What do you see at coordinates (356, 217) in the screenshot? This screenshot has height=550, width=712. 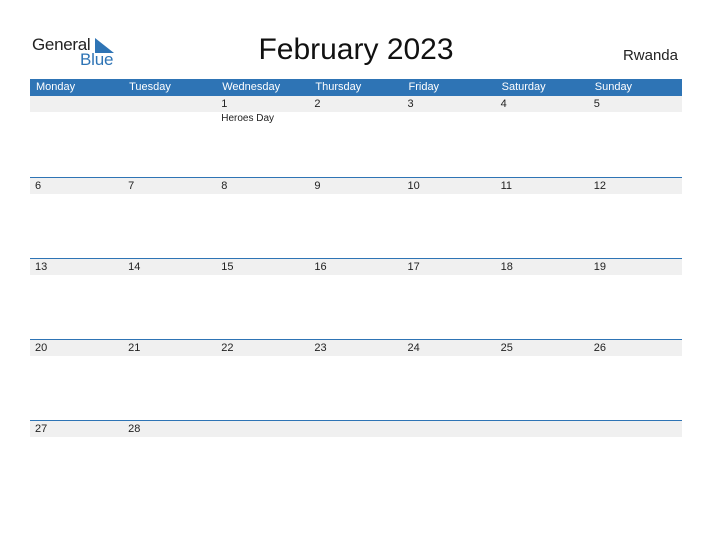 I see `week-row: 6 7 8 9 10 11 12` at bounding box center [356, 217].